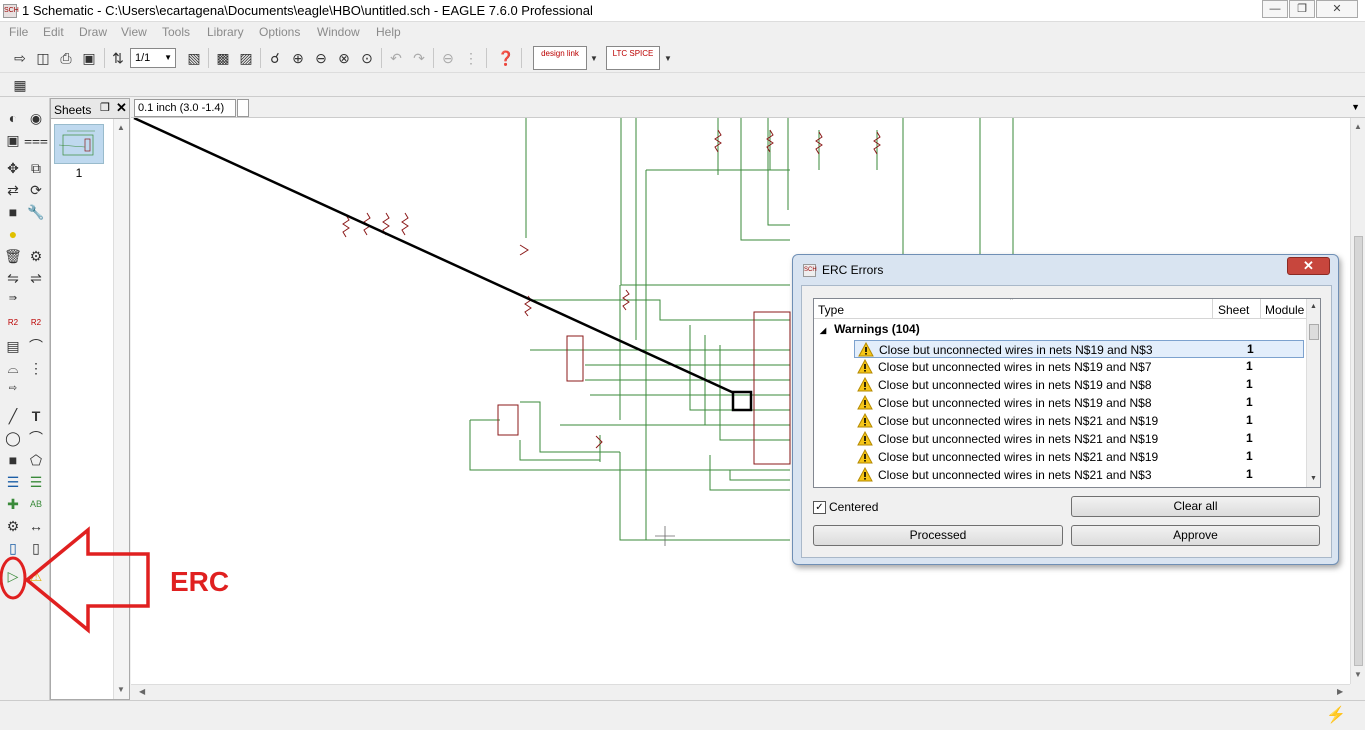 The image size is (1365, 730). I want to click on menu-view: View, so click(134, 32).